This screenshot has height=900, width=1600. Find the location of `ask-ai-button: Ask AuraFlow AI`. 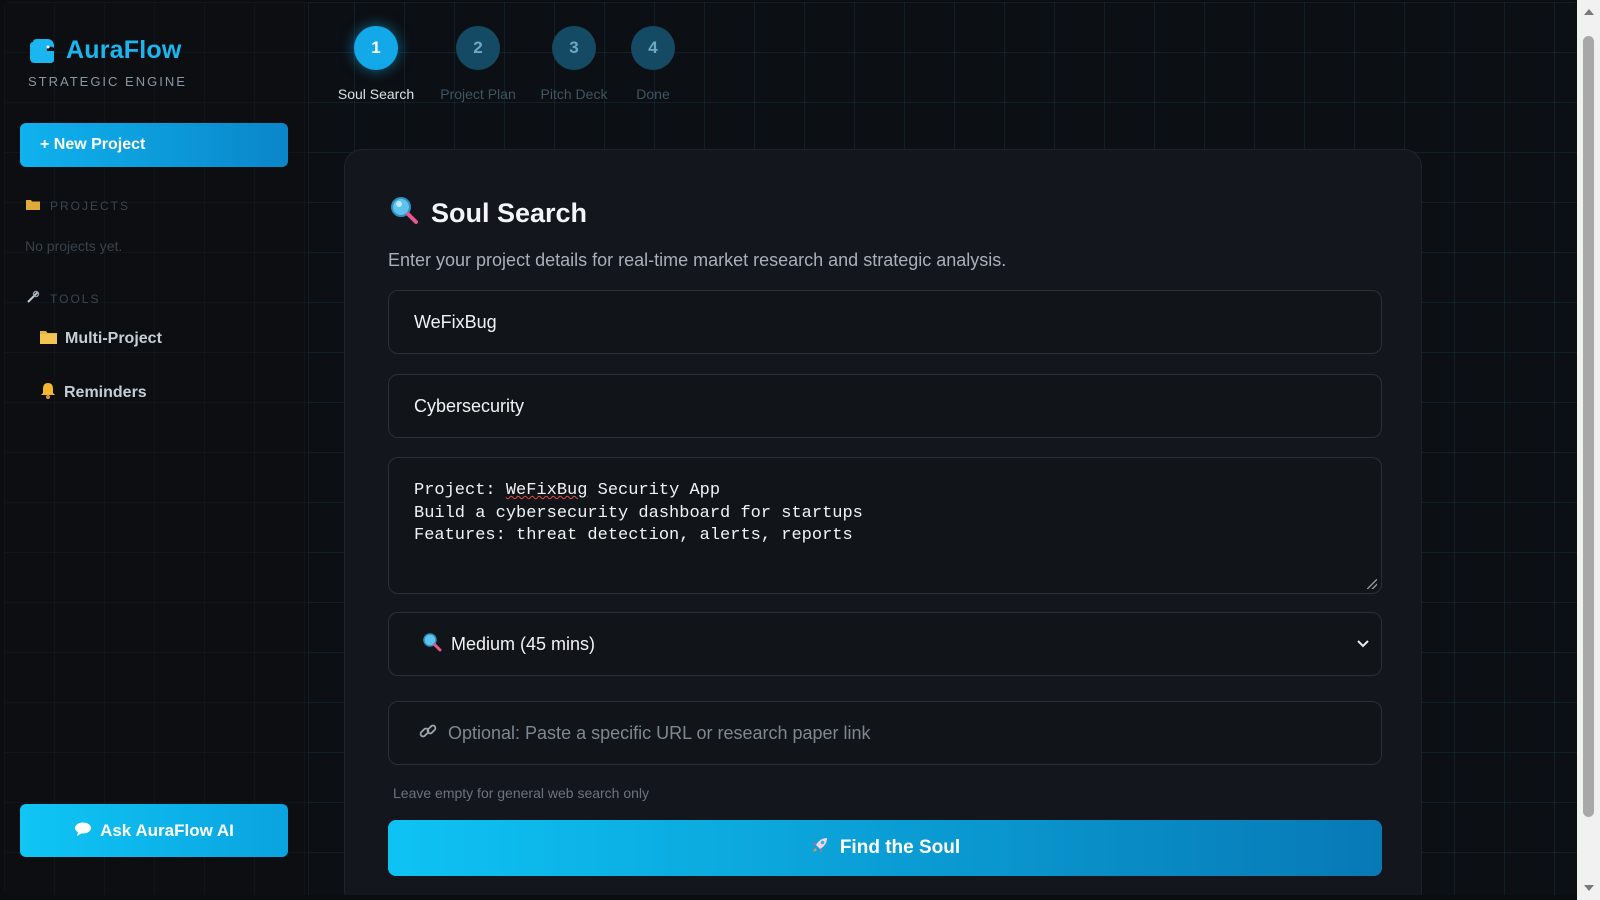

ask-ai-button: Ask AuraFlow AI is located at coordinates (154, 830).